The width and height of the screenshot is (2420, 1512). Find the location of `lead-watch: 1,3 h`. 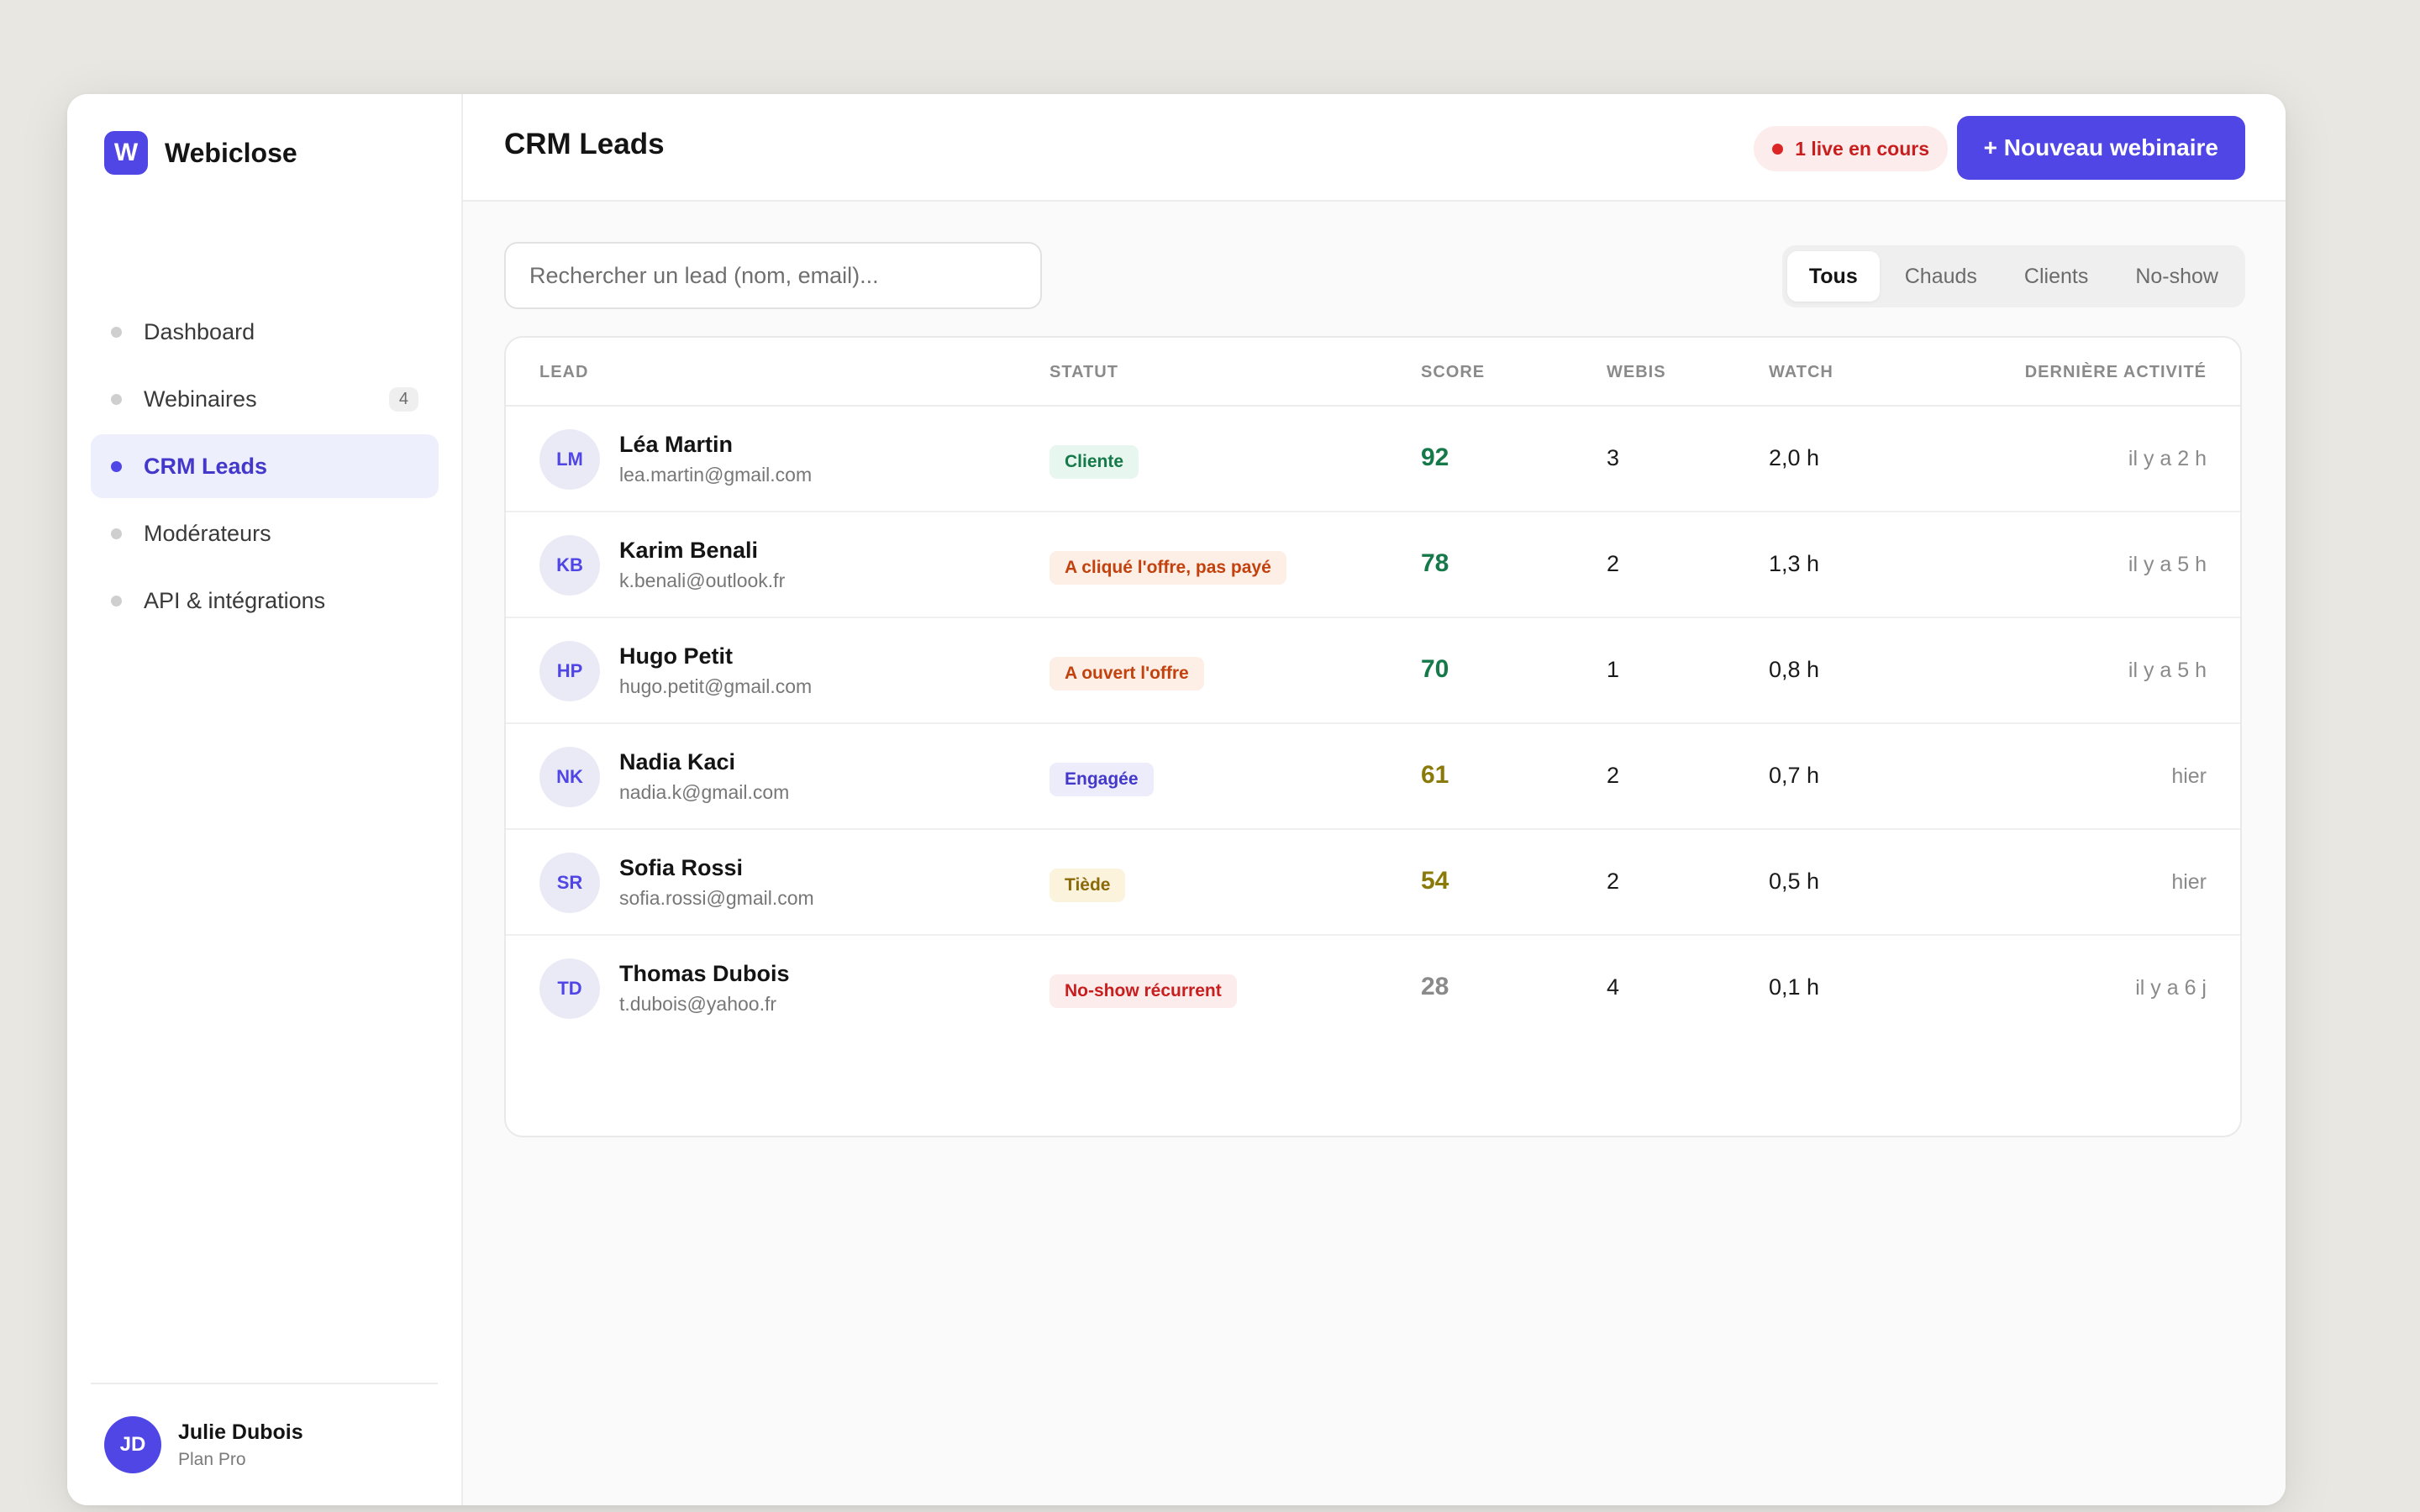

lead-watch: 1,3 h is located at coordinates (1795, 563).